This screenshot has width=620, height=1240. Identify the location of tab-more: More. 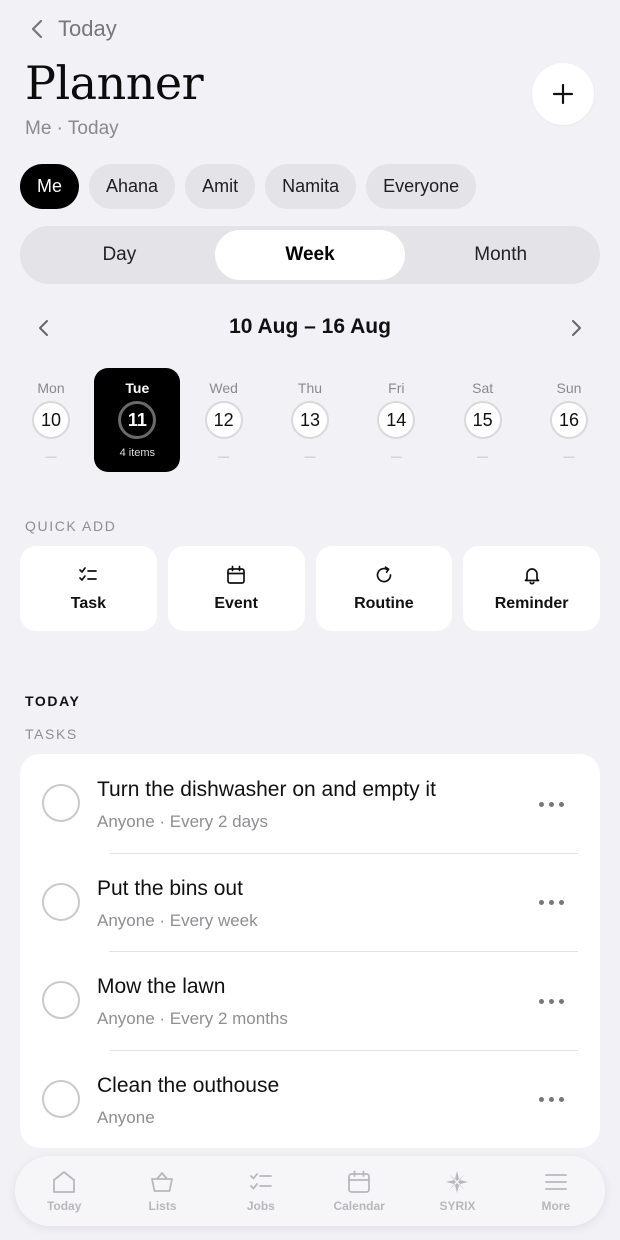
(556, 1191).